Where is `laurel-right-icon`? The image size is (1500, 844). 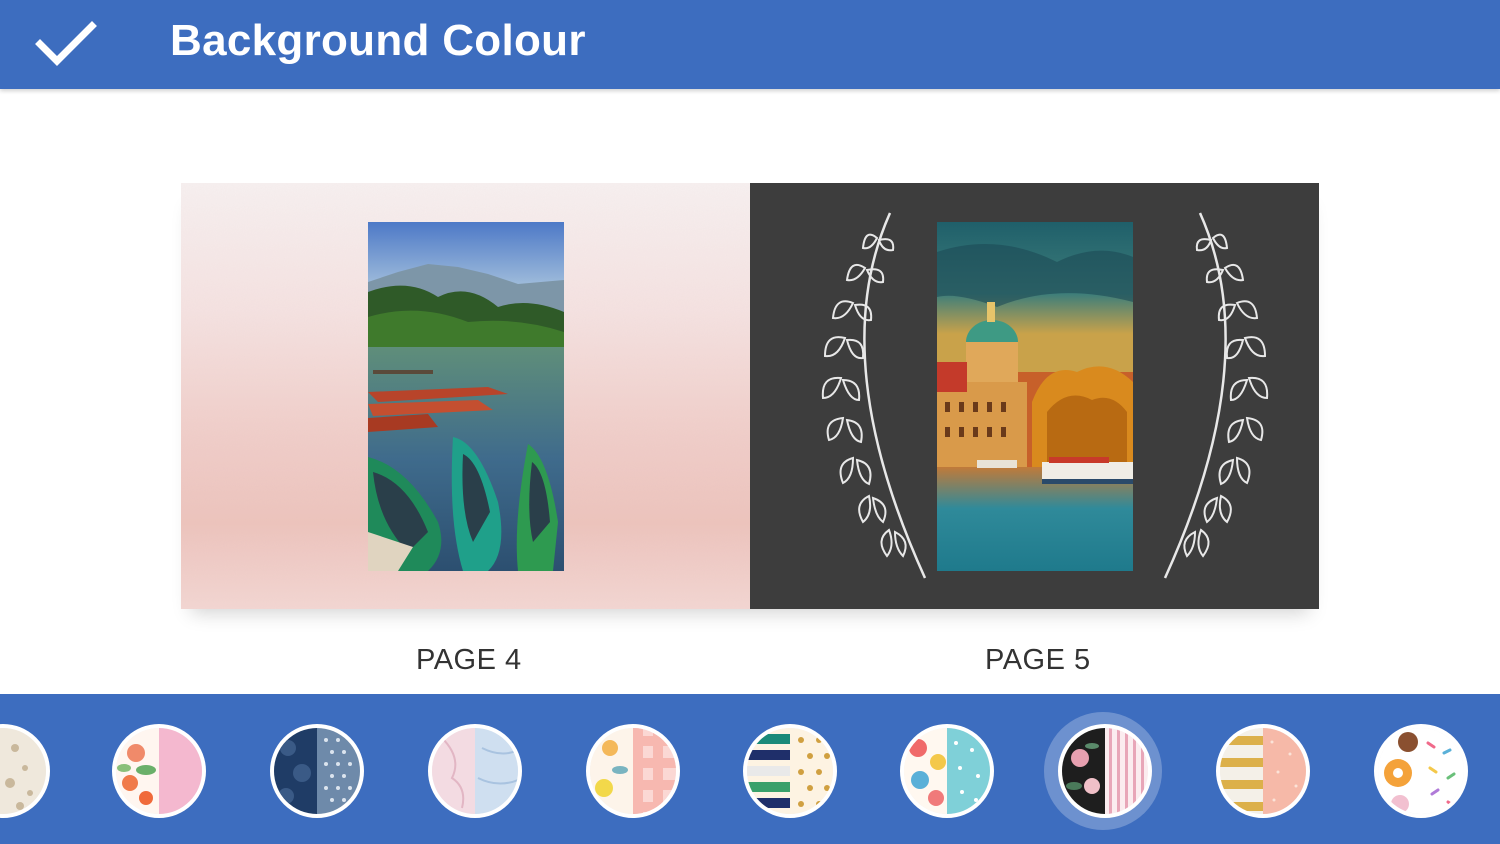
laurel-right-icon is located at coordinates (1216, 395).